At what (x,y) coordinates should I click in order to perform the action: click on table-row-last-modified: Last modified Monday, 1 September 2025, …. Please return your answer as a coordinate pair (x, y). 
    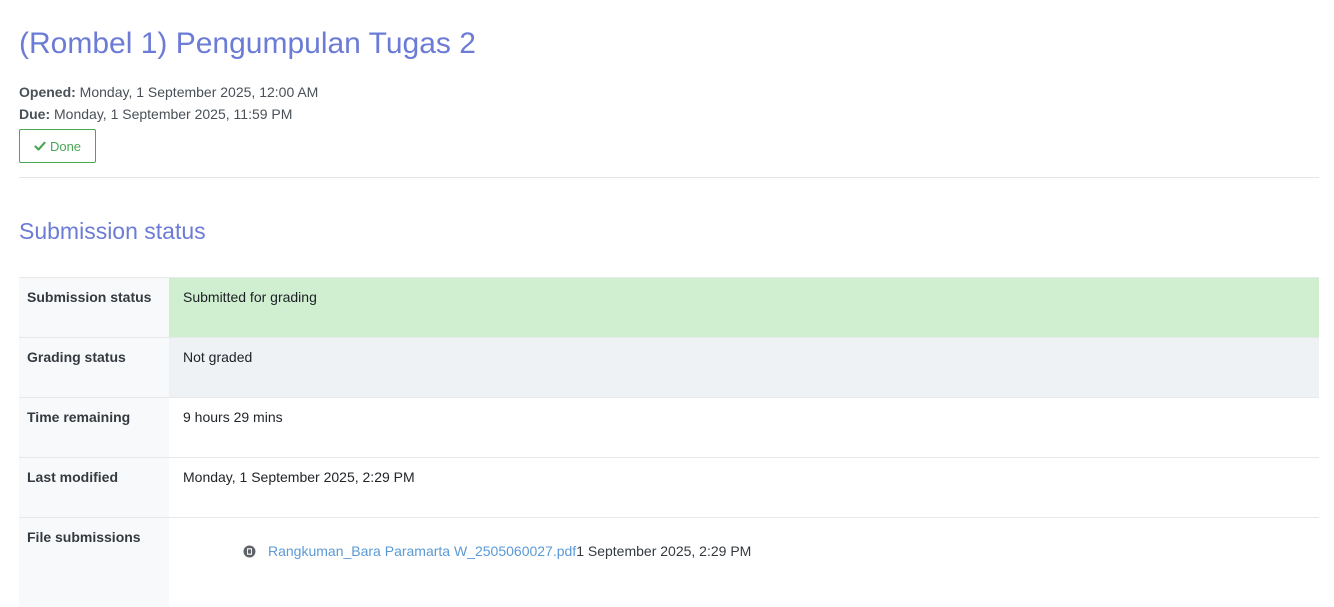
    Looking at the image, I should click on (669, 487).